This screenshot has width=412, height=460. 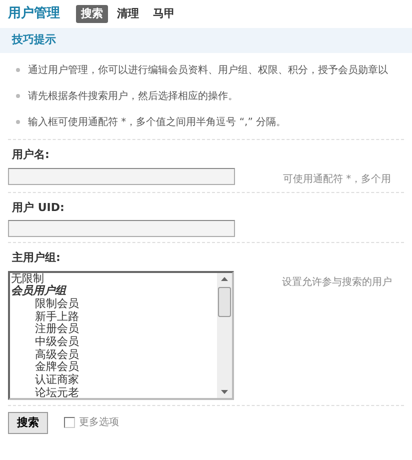 I want to click on tip-text: 输入框可使用通配符 *，多个值之间用半角逗号 “,” 分隔。, so click(x=157, y=123).